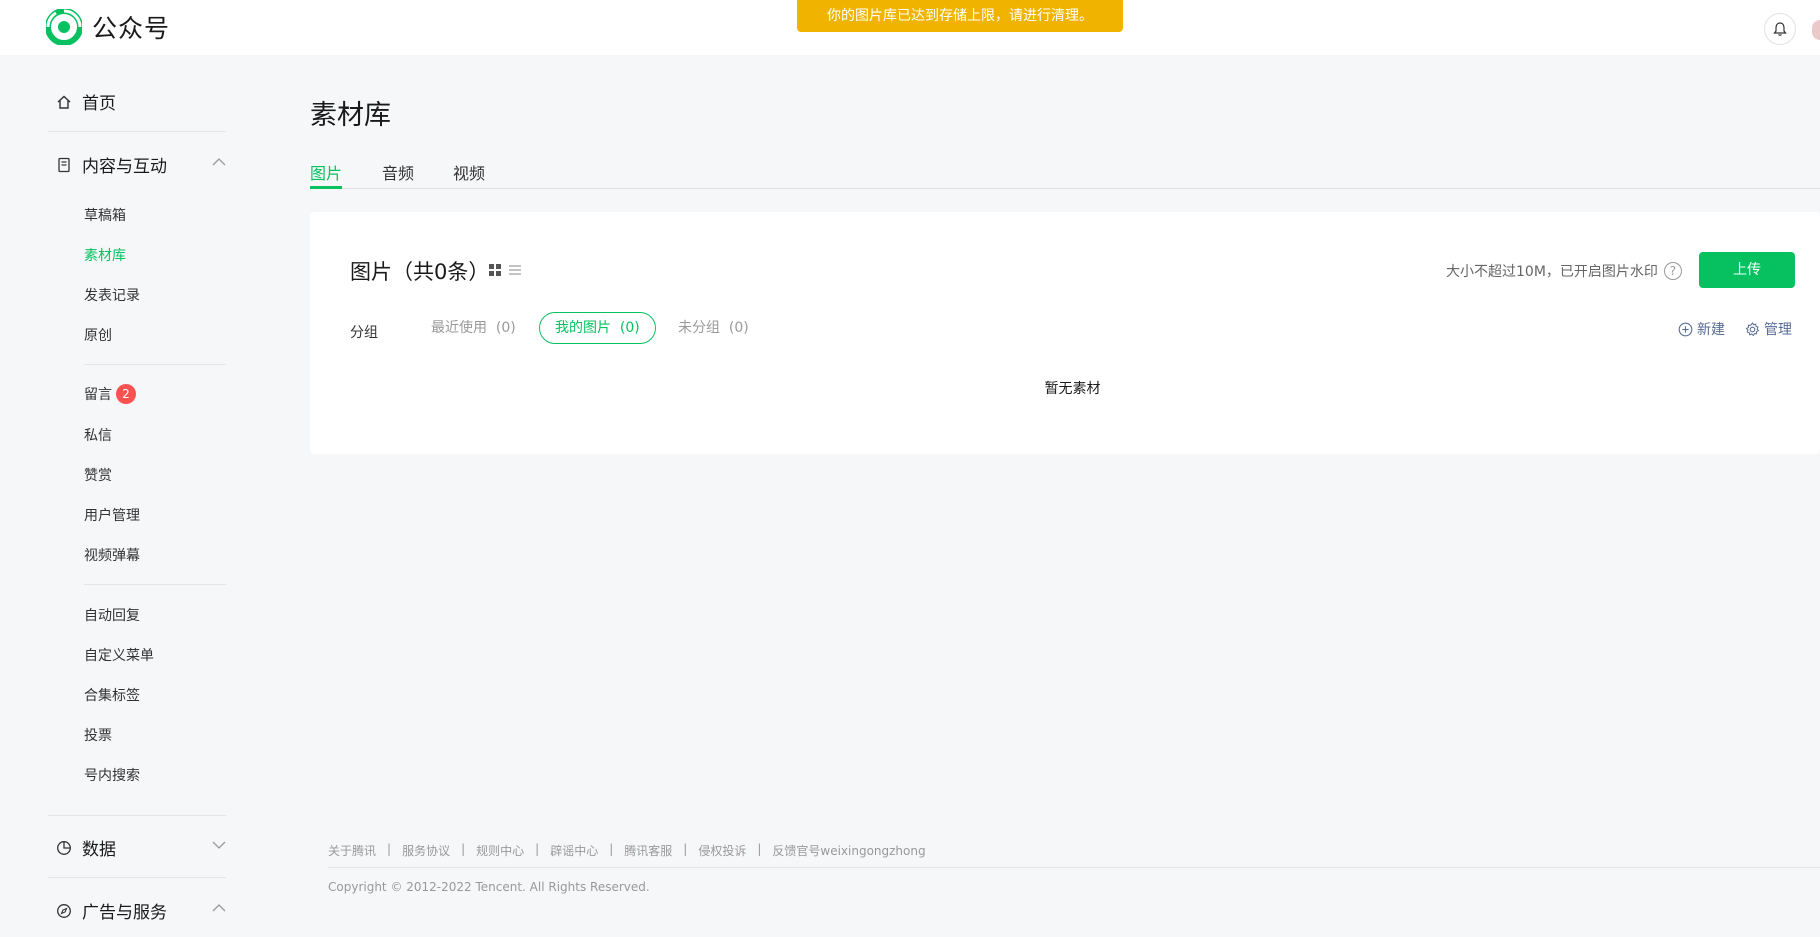  I want to click on group-my-images: 我的图片 (0), so click(597, 328).